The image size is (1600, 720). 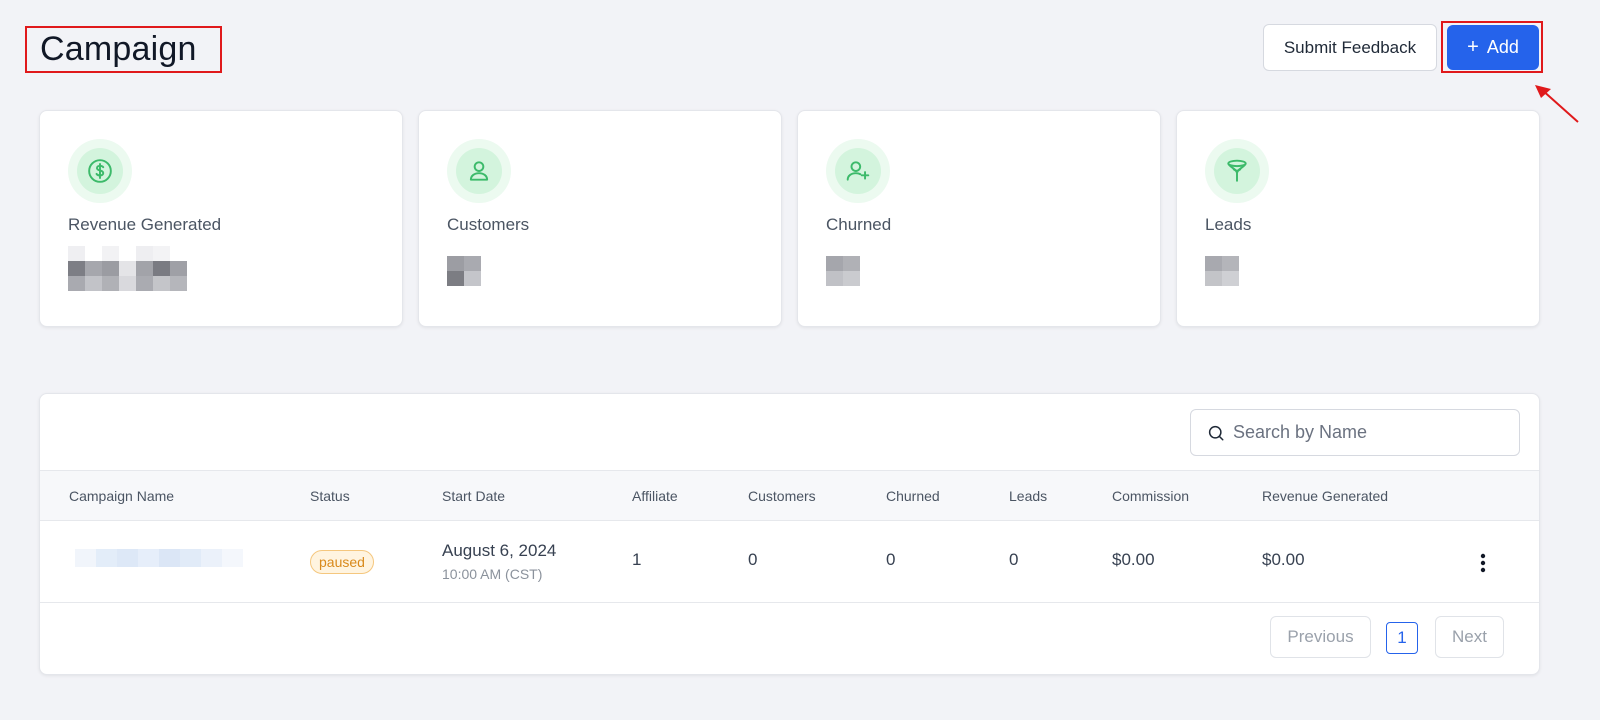 I want to click on user-icon, so click(x=479, y=171).